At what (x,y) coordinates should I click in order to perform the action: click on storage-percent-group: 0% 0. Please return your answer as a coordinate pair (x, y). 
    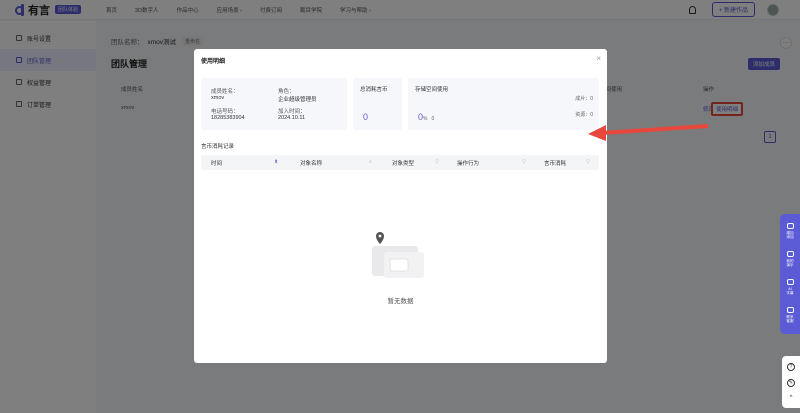
    Looking at the image, I should click on (426, 117).